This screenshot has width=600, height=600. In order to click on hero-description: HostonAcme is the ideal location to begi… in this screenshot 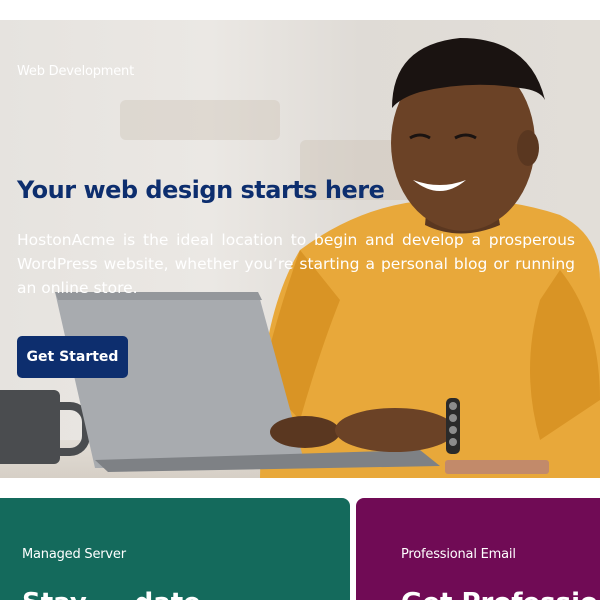, I will do `click(296, 264)`.